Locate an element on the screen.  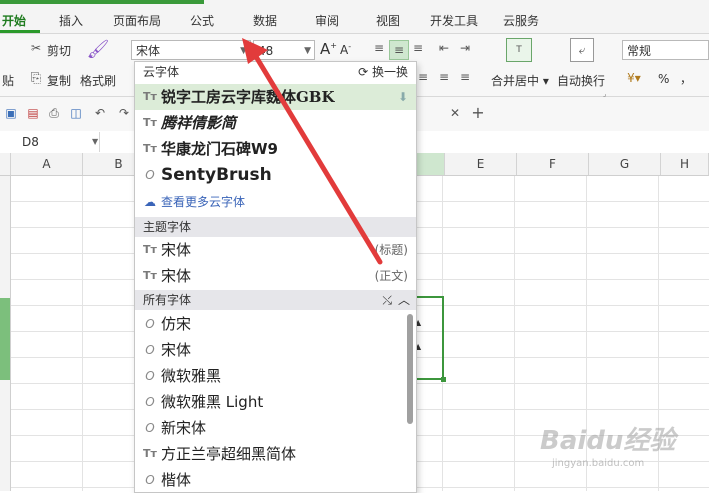
cloud-fonts-header: 云字体 ⟳ 换一换 is located at coordinates (275, 72).